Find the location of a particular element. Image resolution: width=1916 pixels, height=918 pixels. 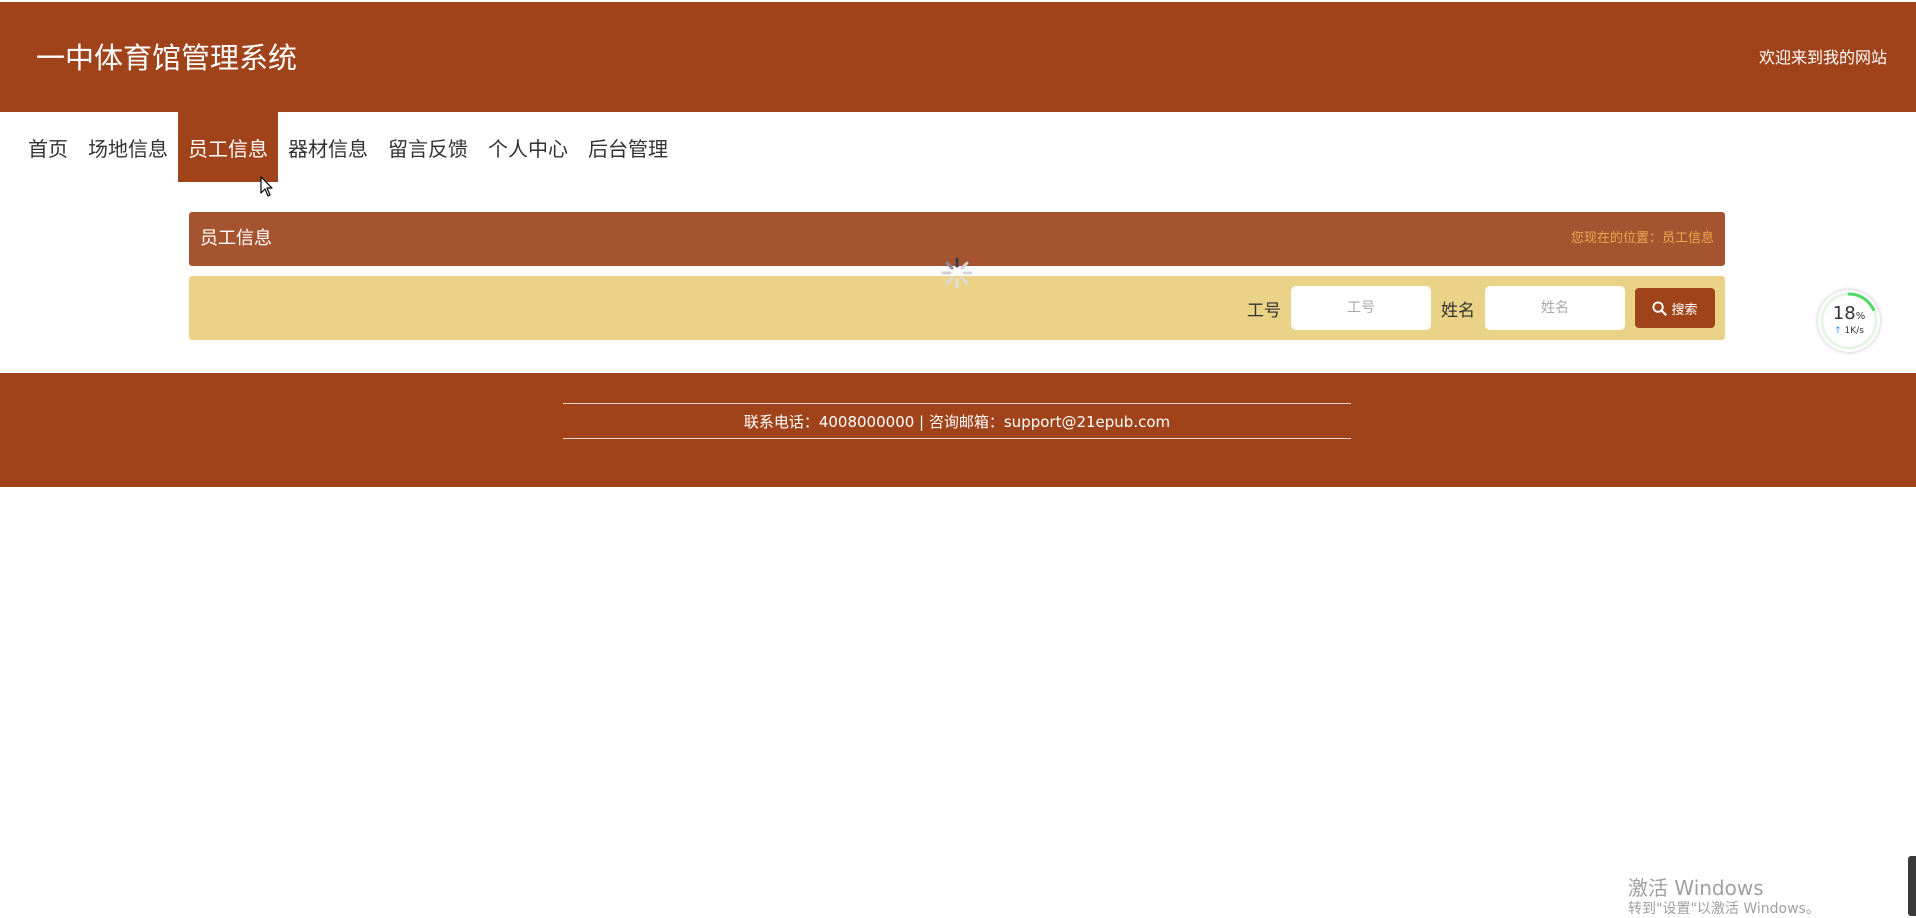

nav-item-home: 首页 is located at coordinates (48, 147).